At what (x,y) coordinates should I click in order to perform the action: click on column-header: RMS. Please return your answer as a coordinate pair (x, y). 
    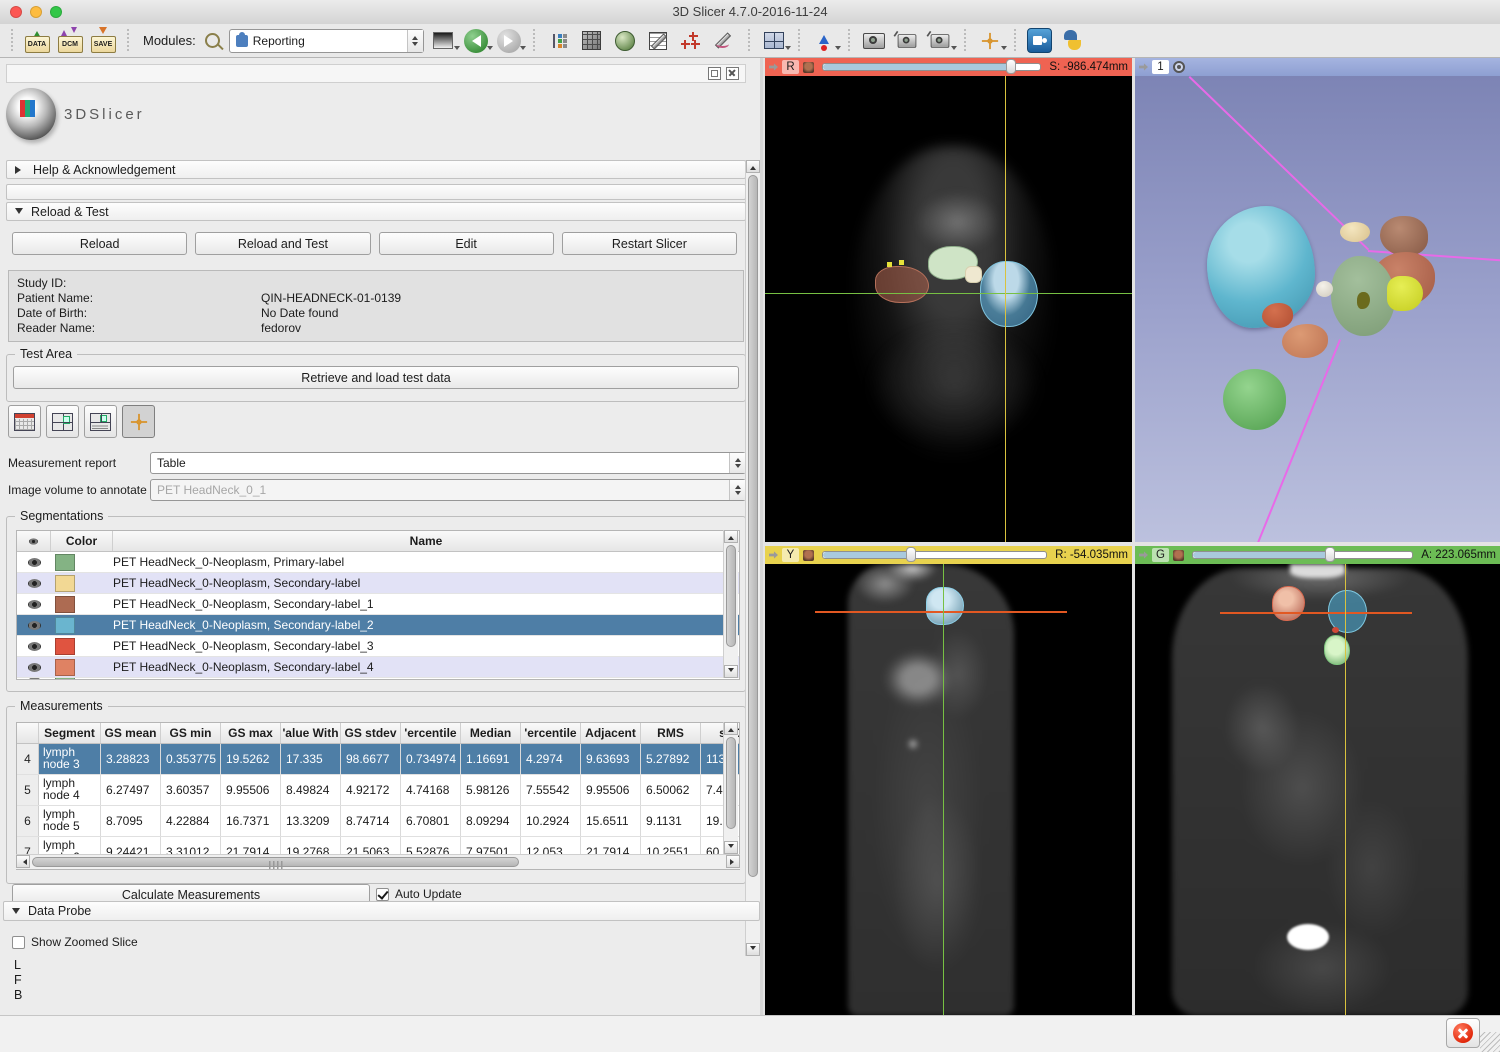
    Looking at the image, I should click on (671, 733).